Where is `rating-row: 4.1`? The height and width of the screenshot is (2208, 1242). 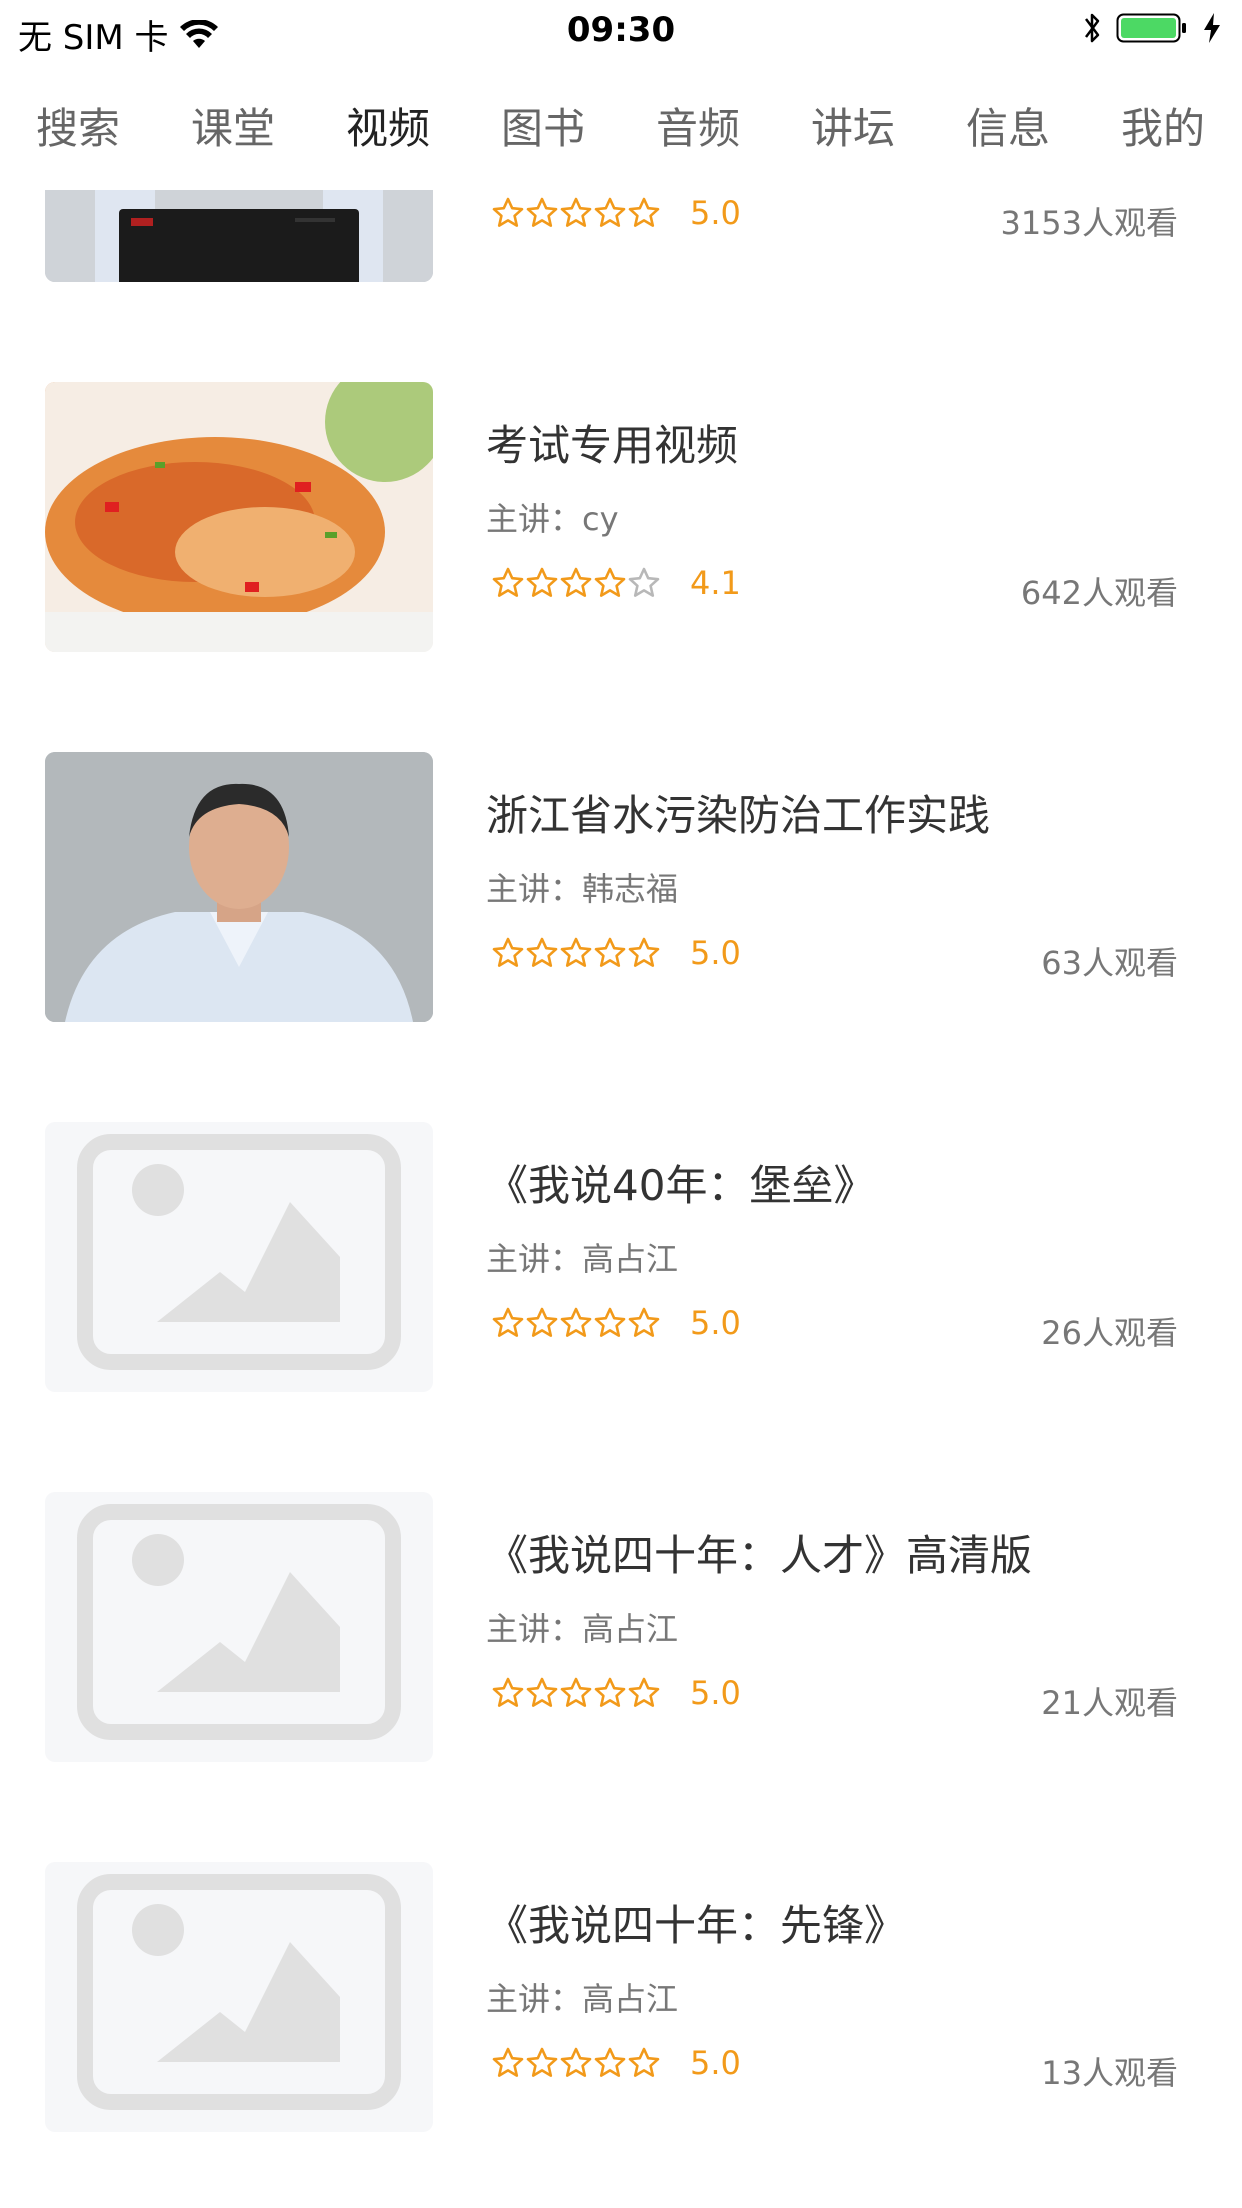 rating-row: 4.1 is located at coordinates (616, 583).